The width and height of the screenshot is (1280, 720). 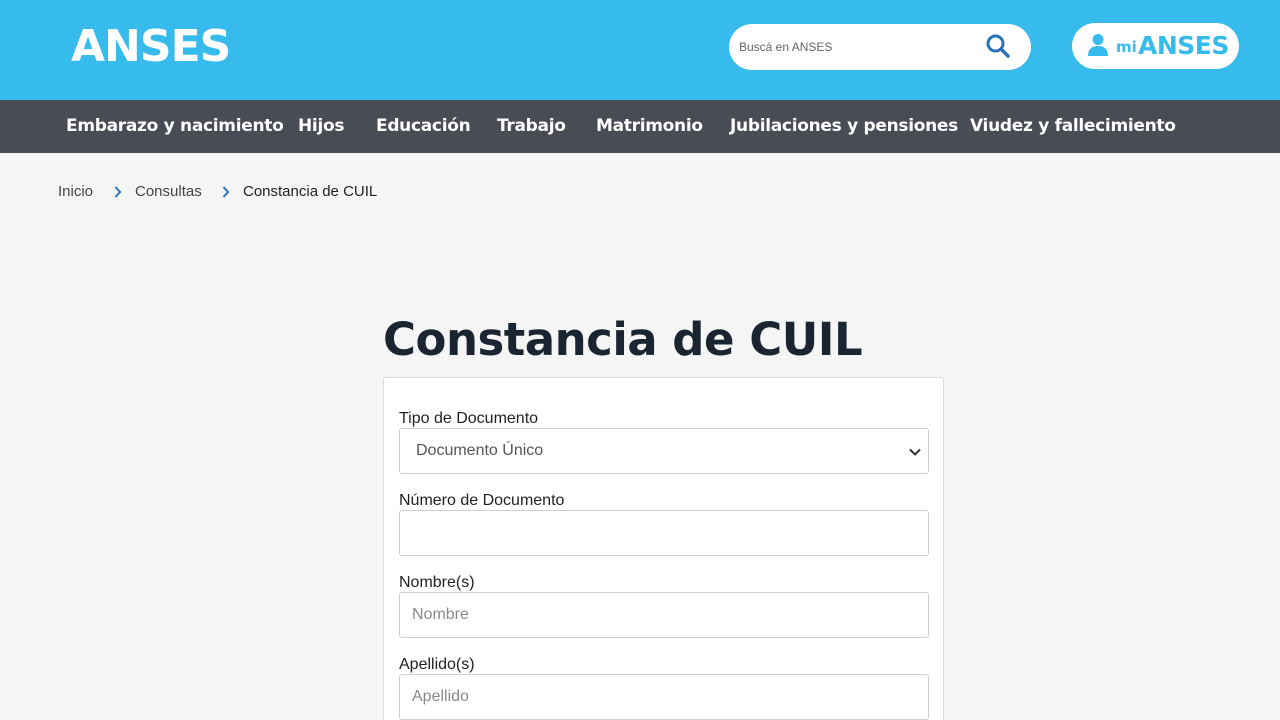 I want to click on tipo-documento-label: Tipo de Documento, so click(x=469, y=418).